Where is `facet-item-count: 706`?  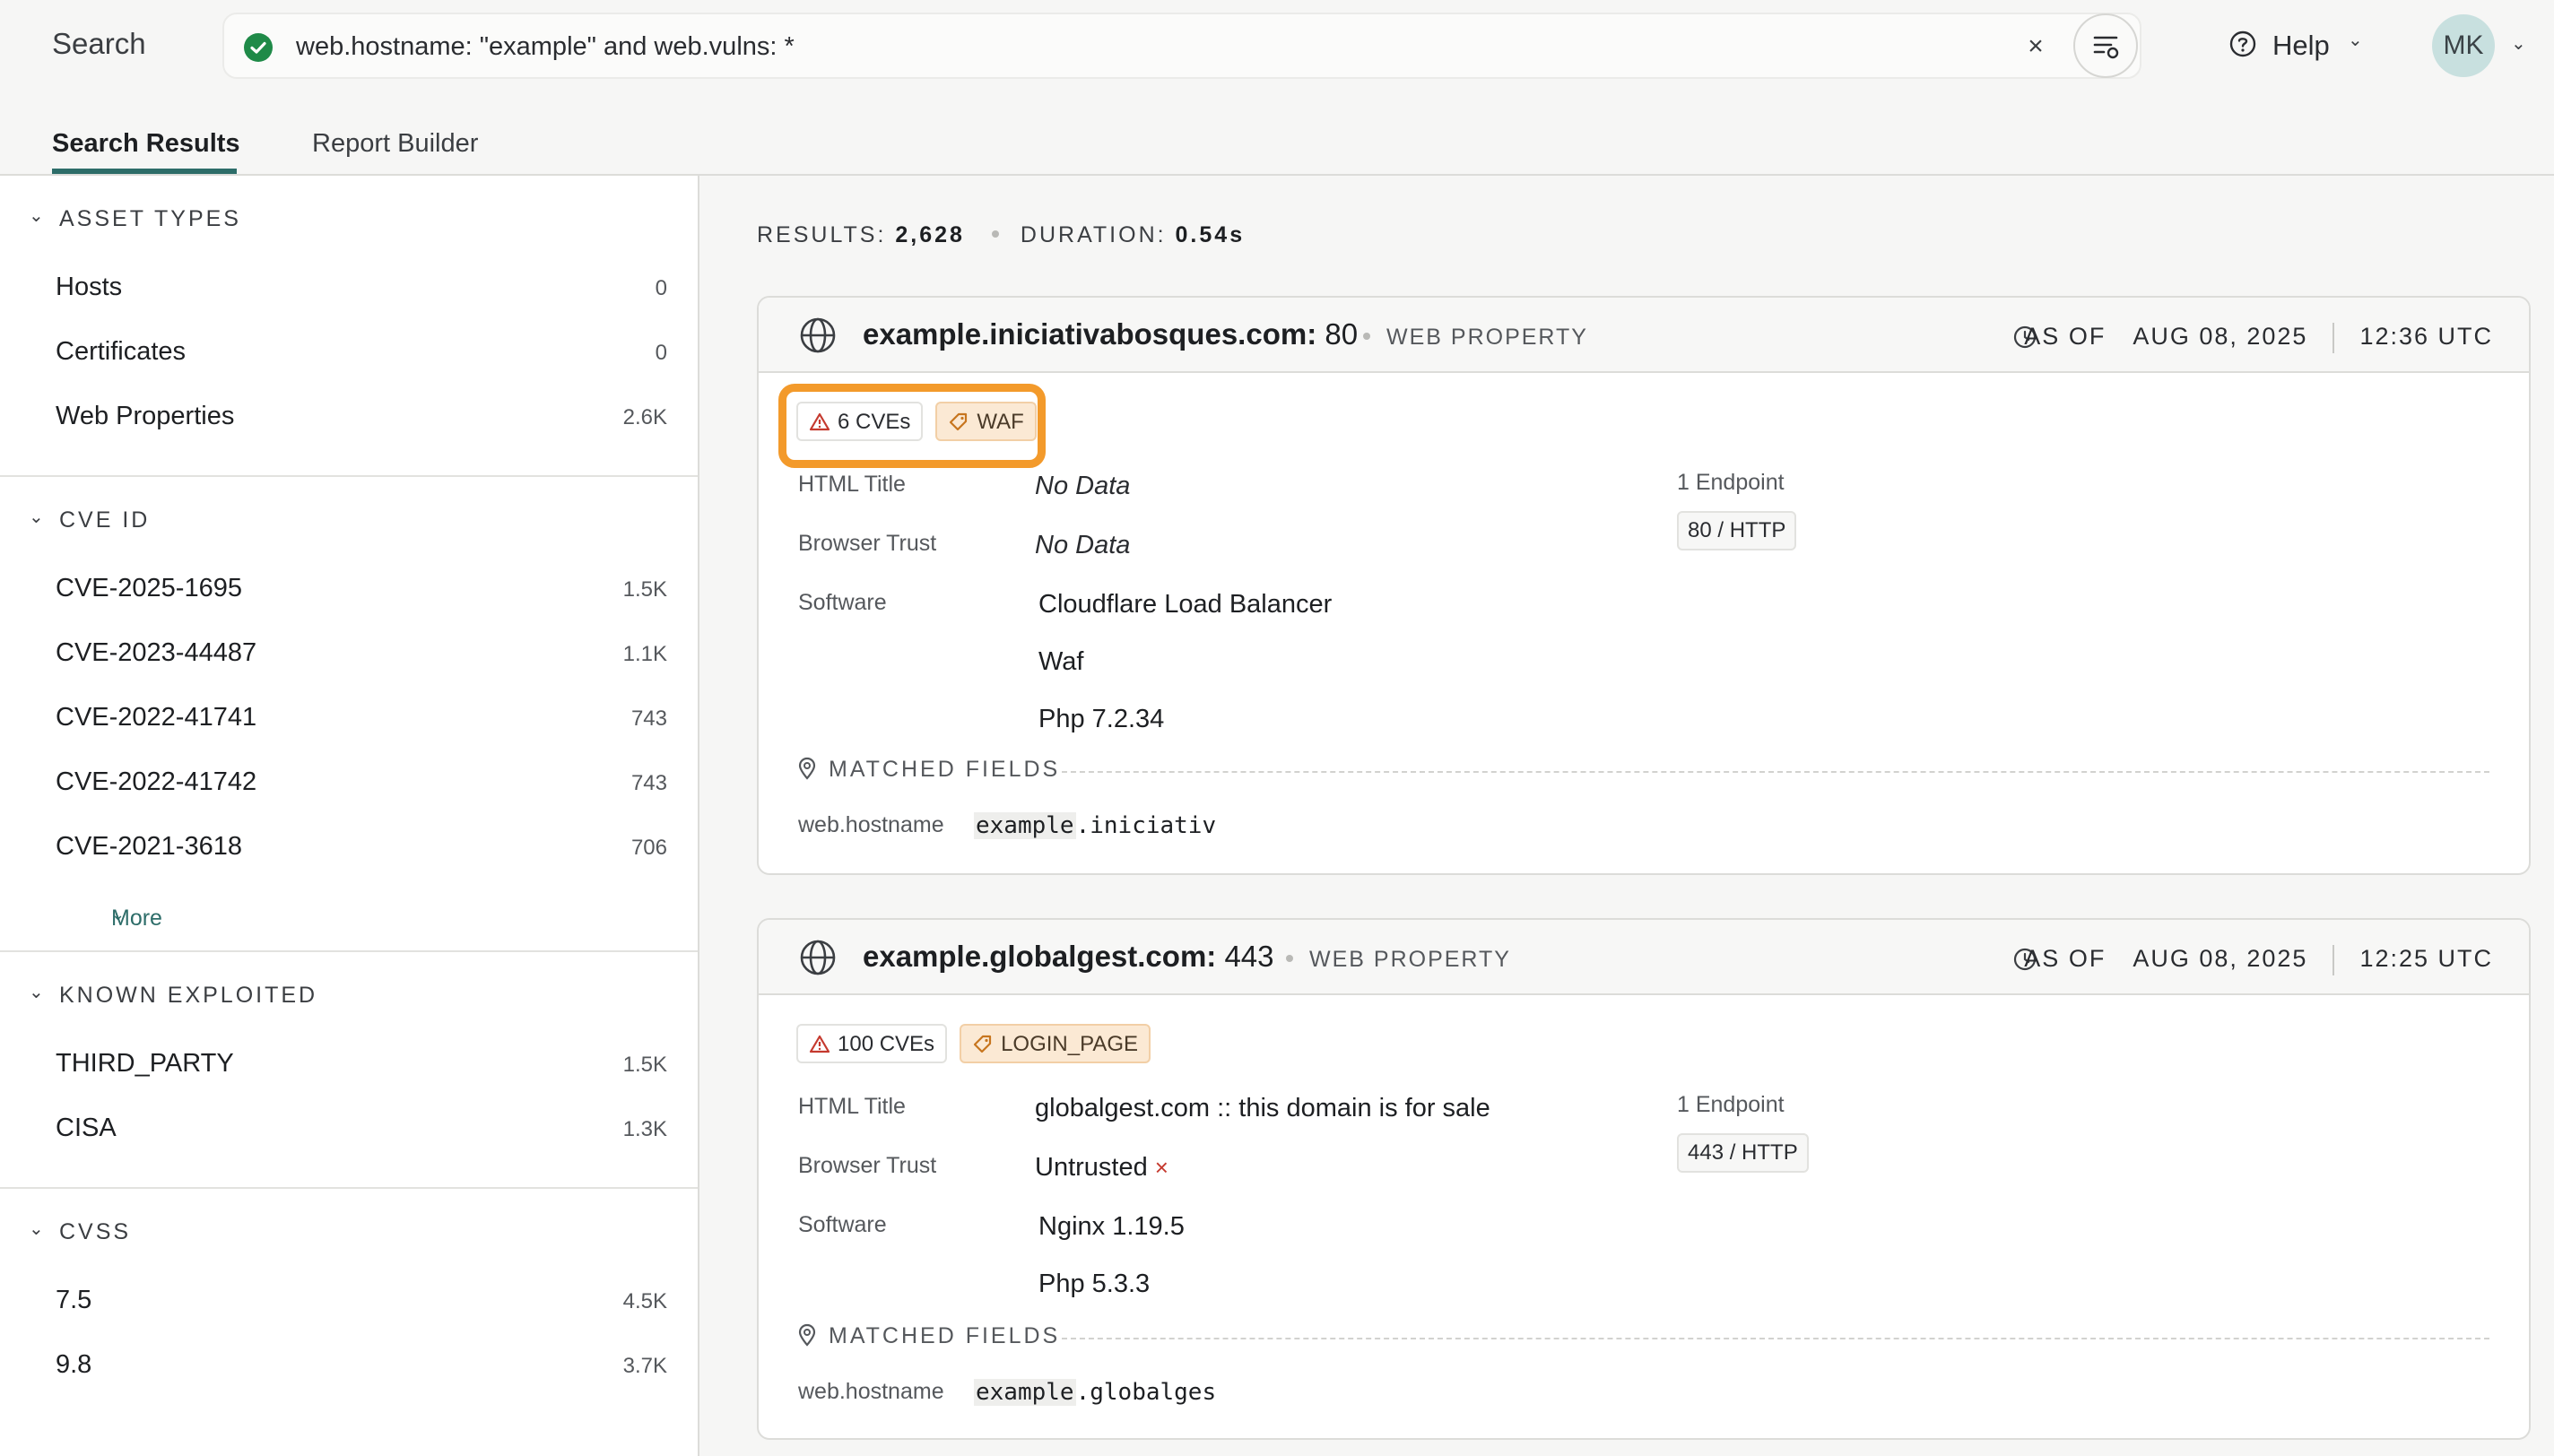 facet-item-count: 706 is located at coordinates (648, 848).